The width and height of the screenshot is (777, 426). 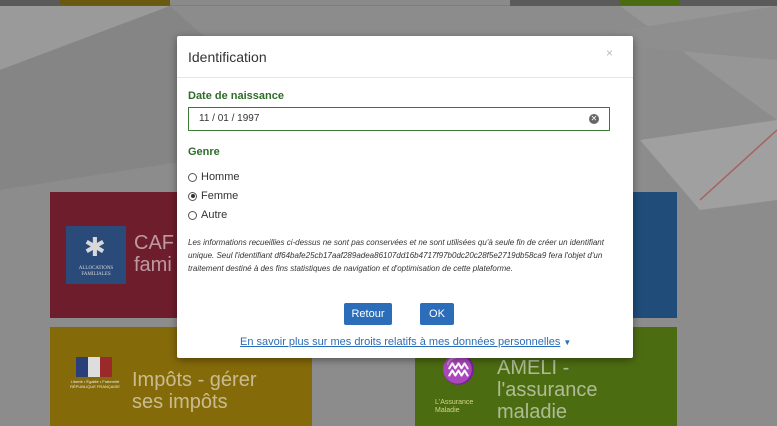 I want to click on caret-down-icon: ▼, so click(x=567, y=342).